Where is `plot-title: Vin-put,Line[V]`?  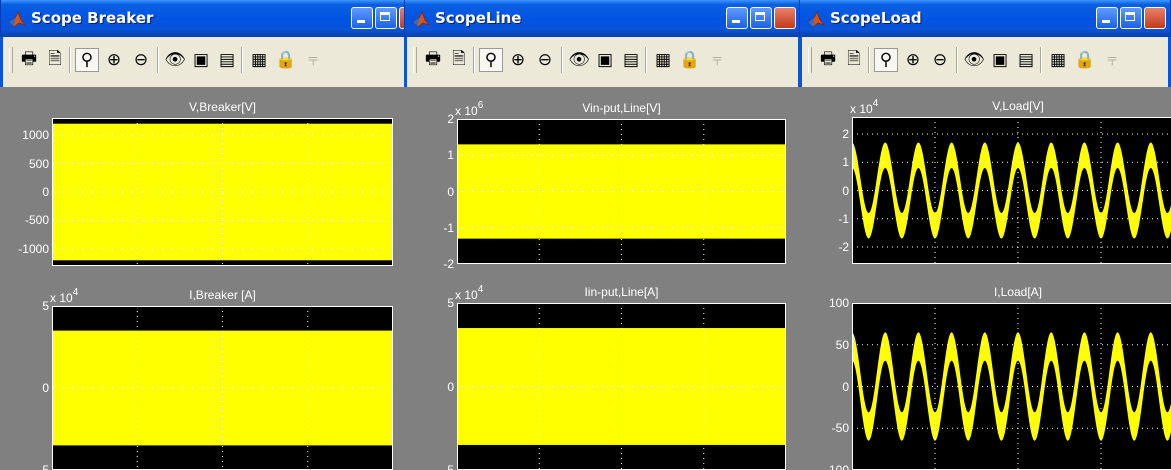 plot-title: Vin-put,Line[V] is located at coordinates (621, 108).